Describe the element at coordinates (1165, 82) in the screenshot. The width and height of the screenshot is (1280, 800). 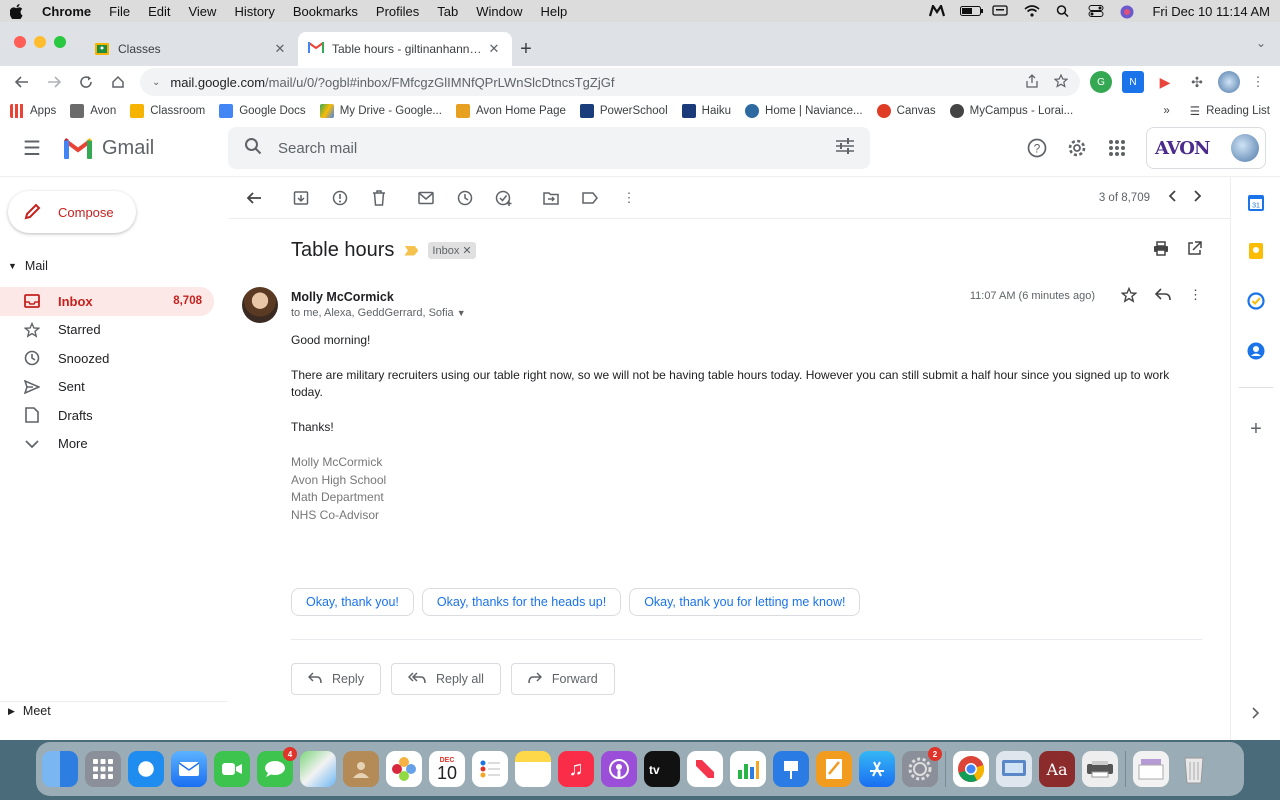
I see `screencast-extension-icon: ▶` at that location.